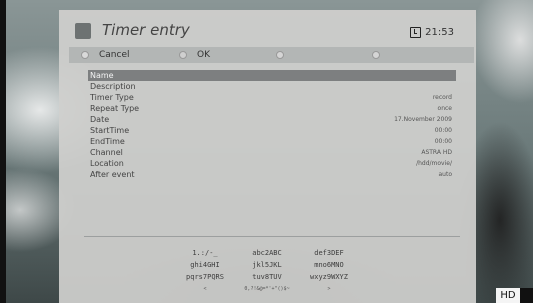 This screenshot has height=303, width=533. Describe the element at coordinates (272, 119) in the screenshot. I see `field-date: Date 17.November 2009` at that location.